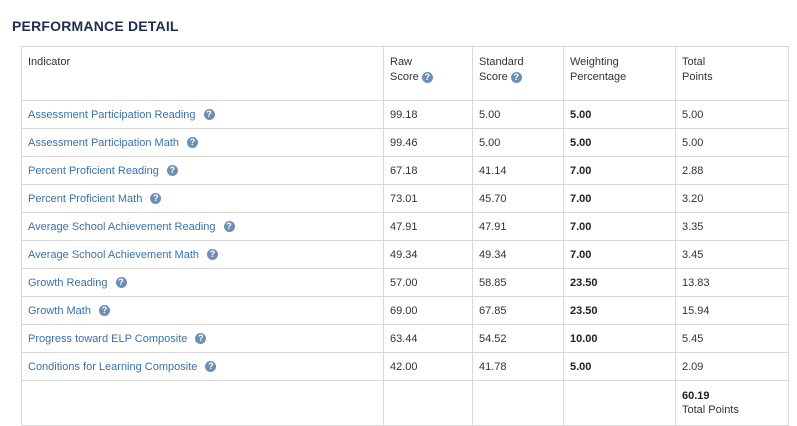 Image resolution: width=797 pixels, height=426 pixels. I want to click on total-points-summary: 60.19 Total Points, so click(732, 403).